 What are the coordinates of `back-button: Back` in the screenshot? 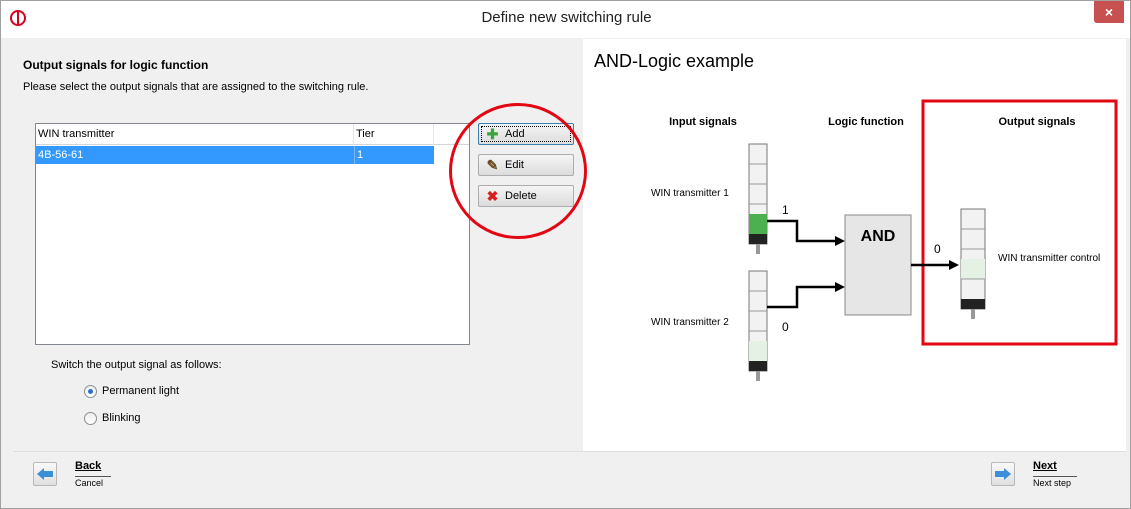 It's located at (88, 466).